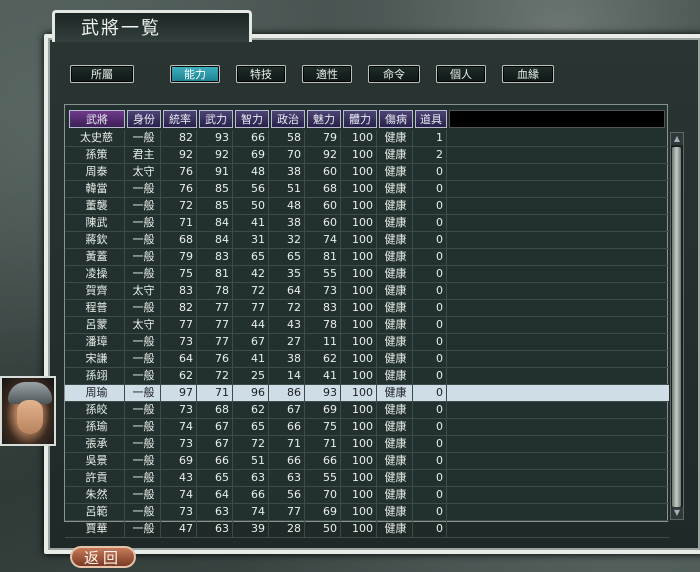 This screenshot has height=572, width=700. I want to click on column-header-0: 武將, so click(97, 119).